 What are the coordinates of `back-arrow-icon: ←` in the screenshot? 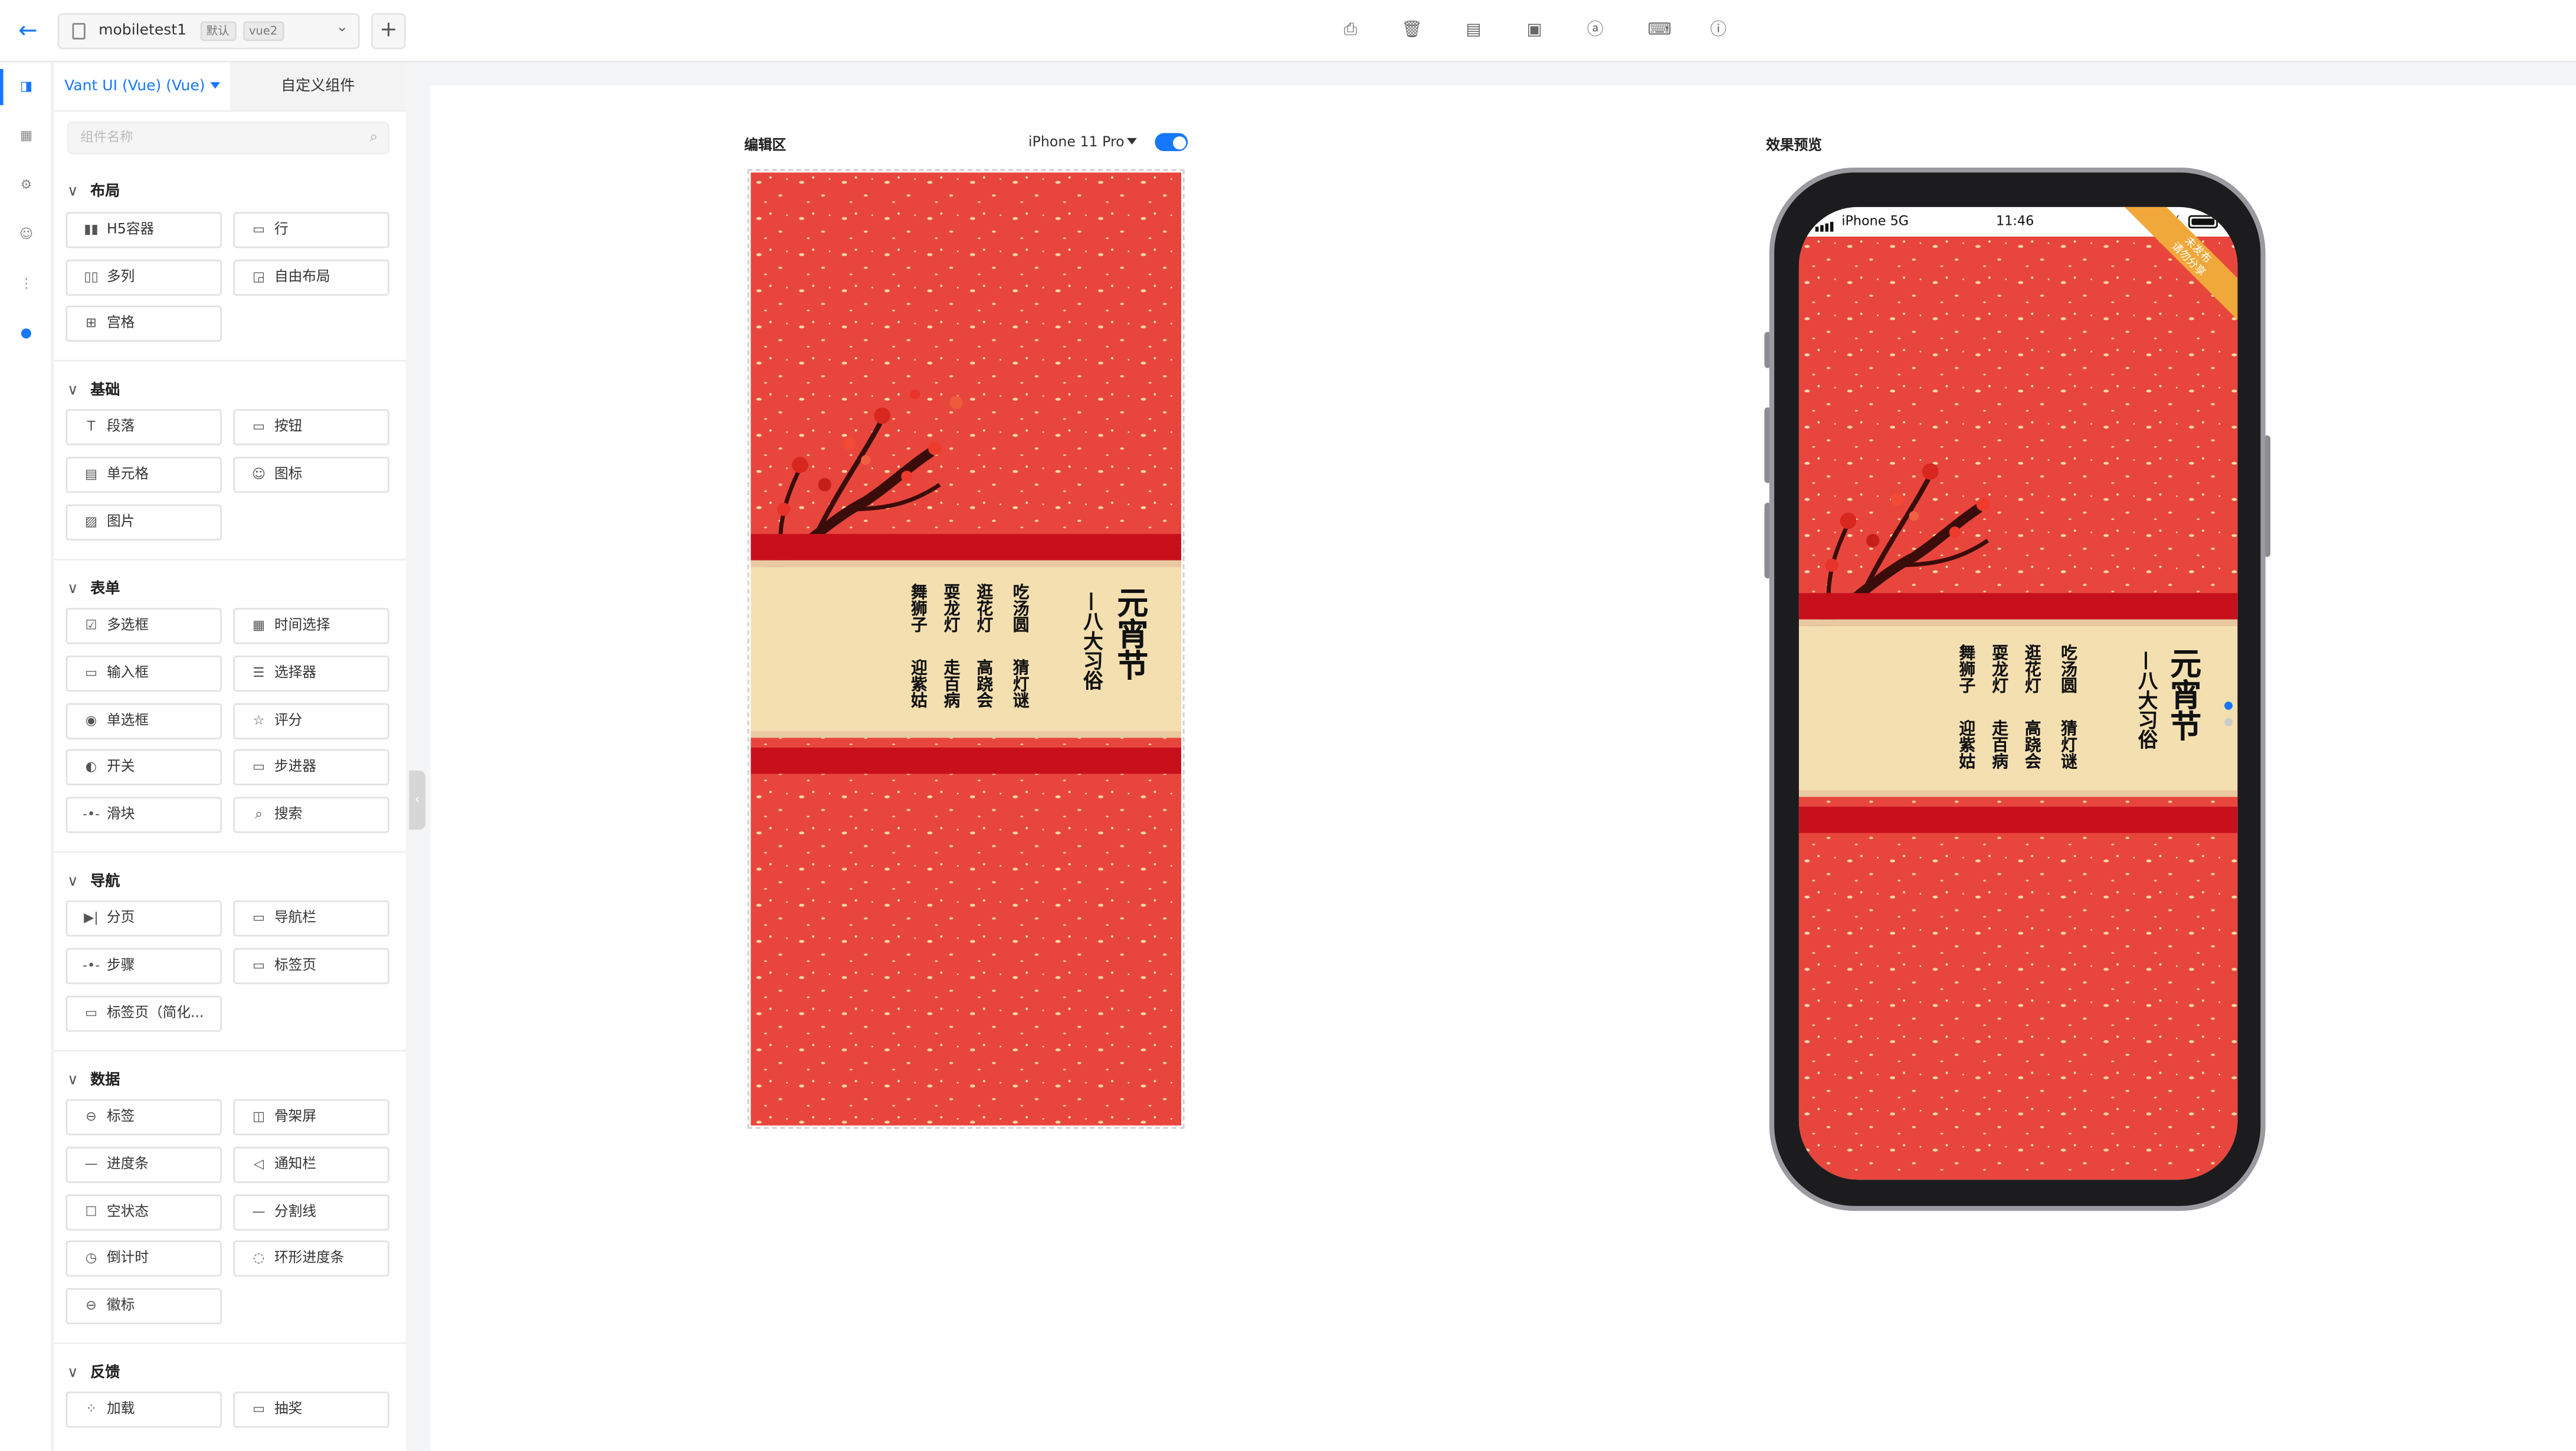 It's located at (28, 31).